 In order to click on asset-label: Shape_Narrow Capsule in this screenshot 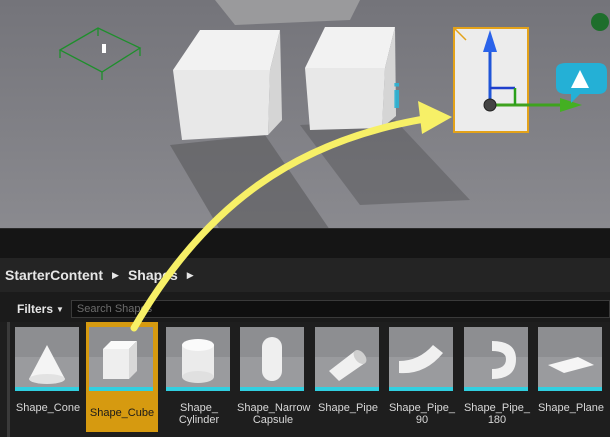, I will do `click(274, 414)`.